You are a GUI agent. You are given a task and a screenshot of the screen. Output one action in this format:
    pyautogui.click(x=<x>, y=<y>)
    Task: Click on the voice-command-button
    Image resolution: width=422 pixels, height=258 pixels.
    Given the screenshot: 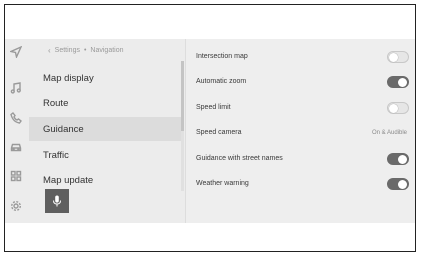 What is the action you would take?
    pyautogui.click(x=57, y=201)
    